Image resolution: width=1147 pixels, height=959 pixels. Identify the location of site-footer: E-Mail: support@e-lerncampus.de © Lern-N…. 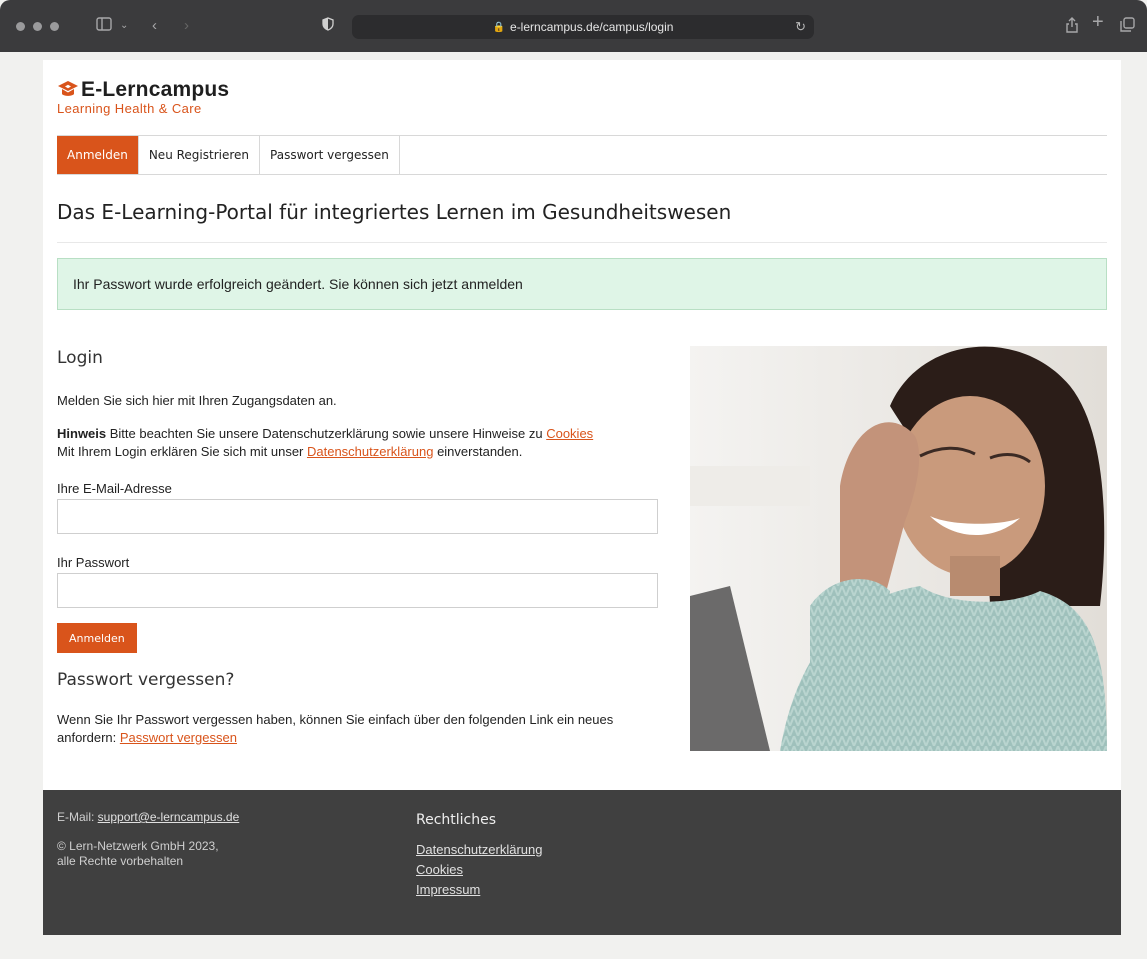
(582, 862).